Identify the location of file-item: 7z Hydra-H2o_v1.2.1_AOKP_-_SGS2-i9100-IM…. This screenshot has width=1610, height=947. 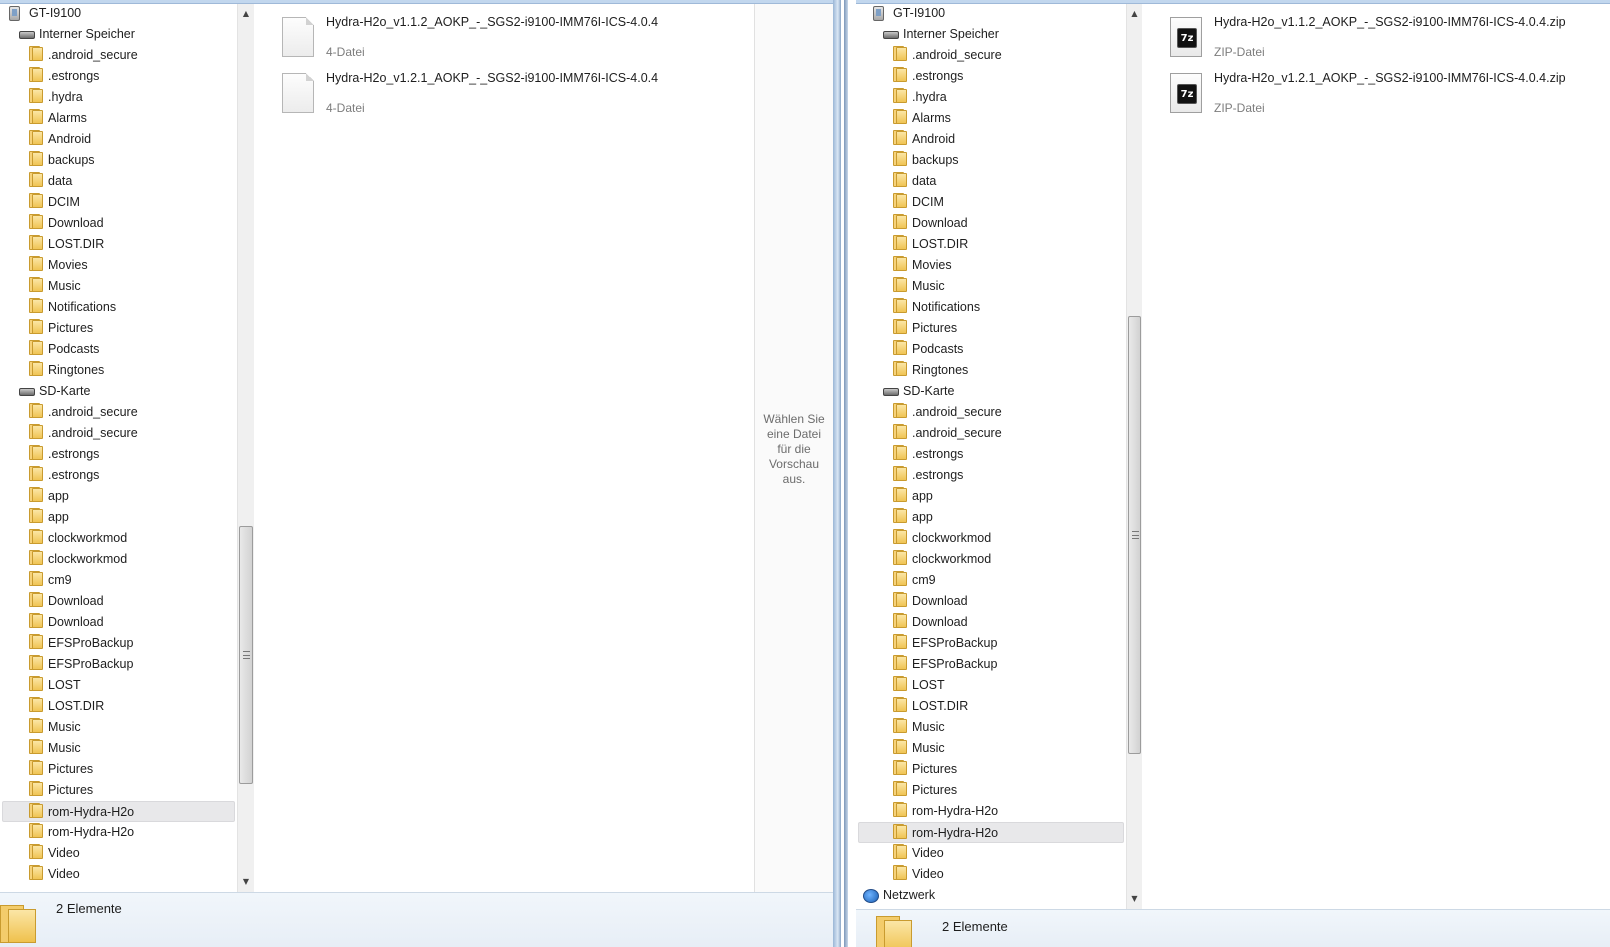
(1380, 96).